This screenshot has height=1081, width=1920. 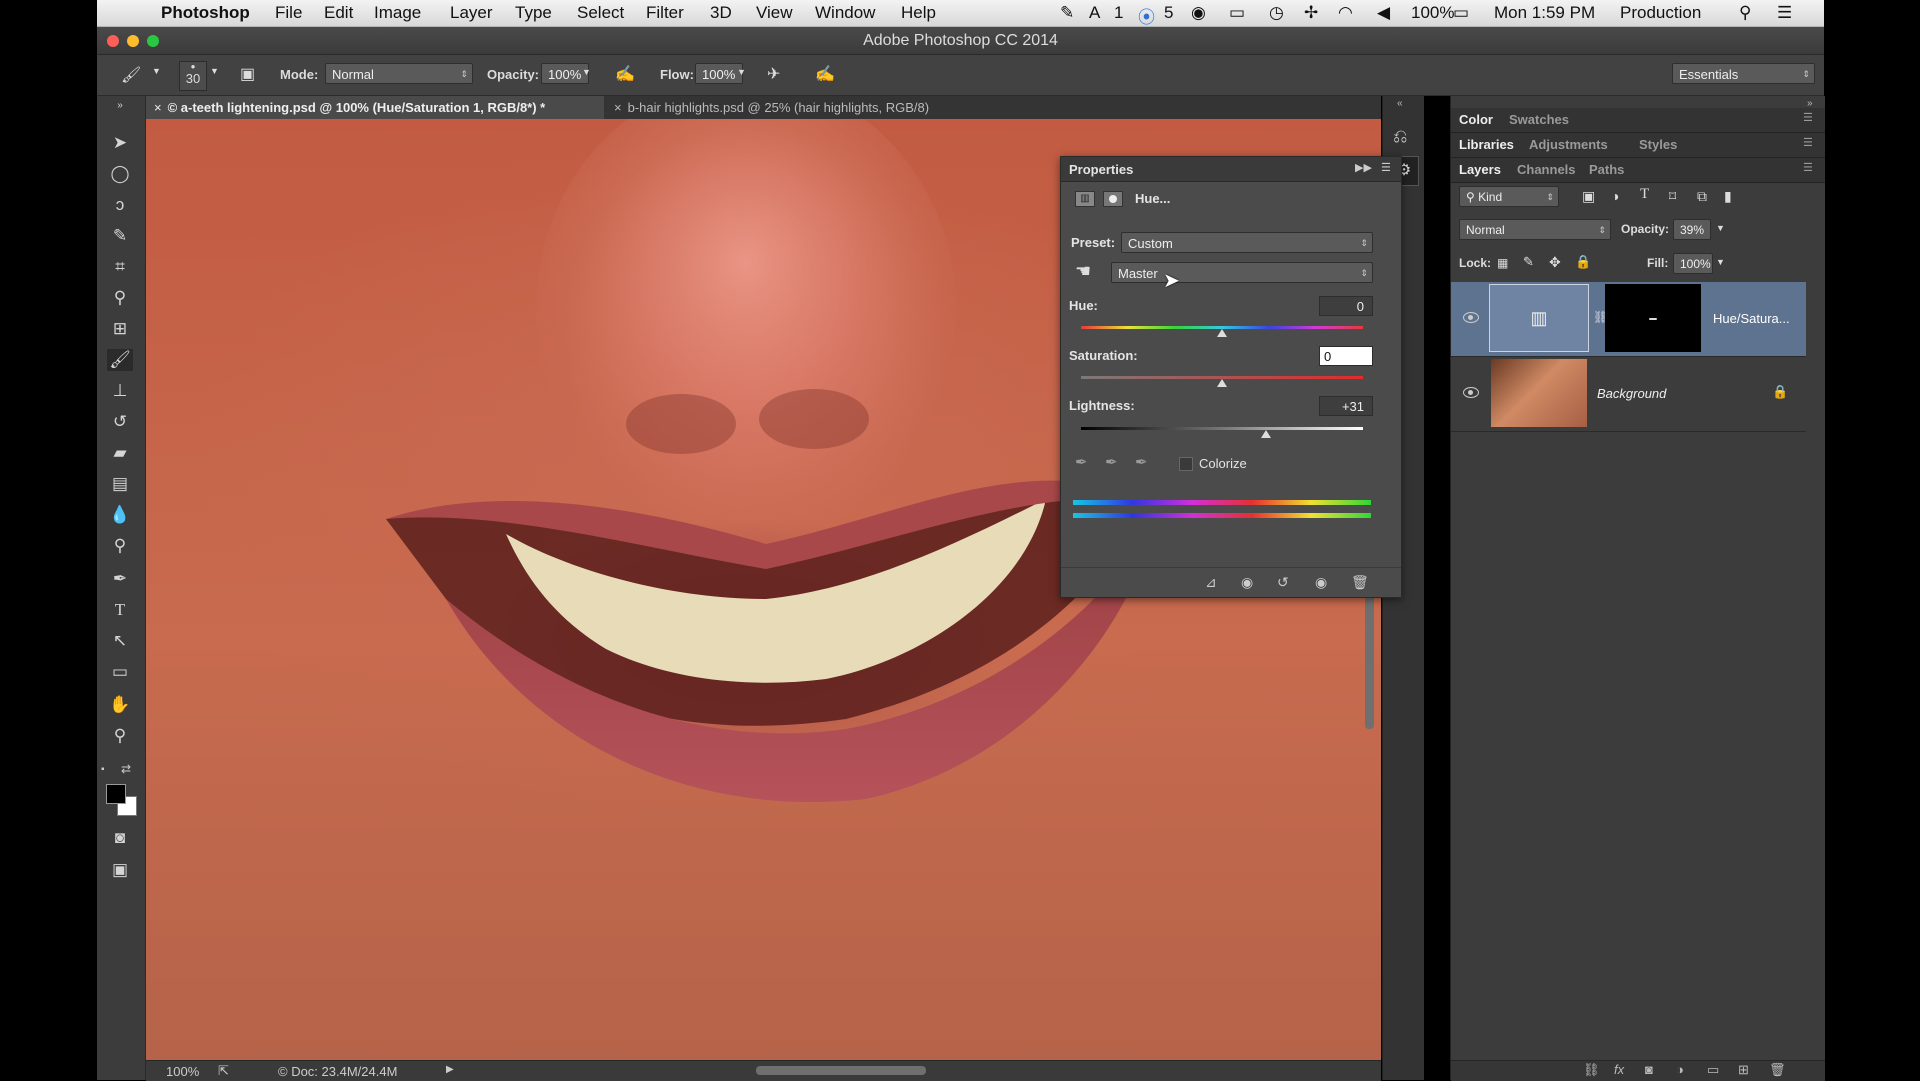 I want to click on volume-icon: ◀, so click(x=1383, y=13).